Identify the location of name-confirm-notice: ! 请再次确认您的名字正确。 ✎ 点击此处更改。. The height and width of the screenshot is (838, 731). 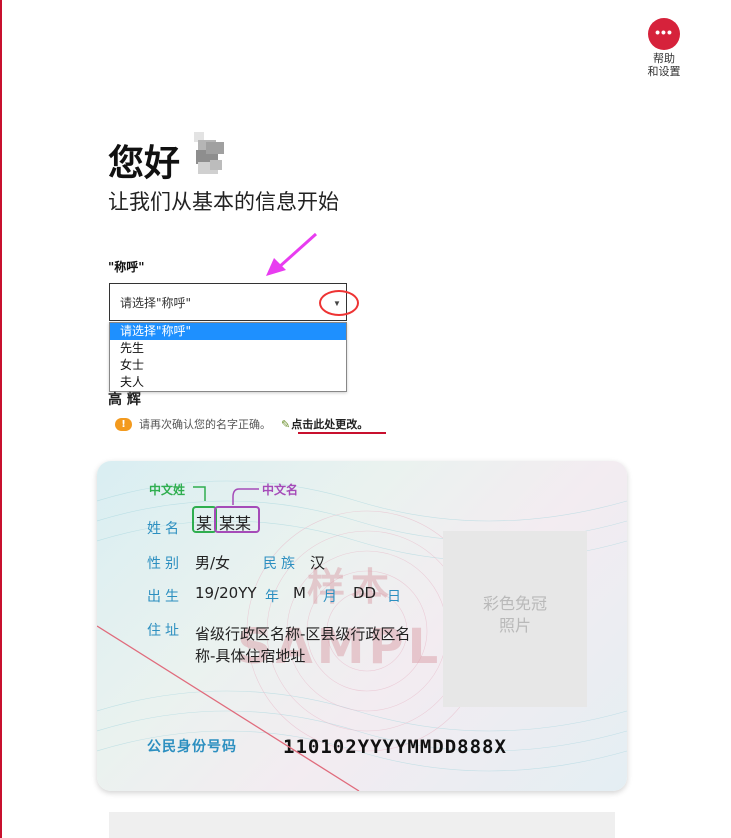
(241, 424).